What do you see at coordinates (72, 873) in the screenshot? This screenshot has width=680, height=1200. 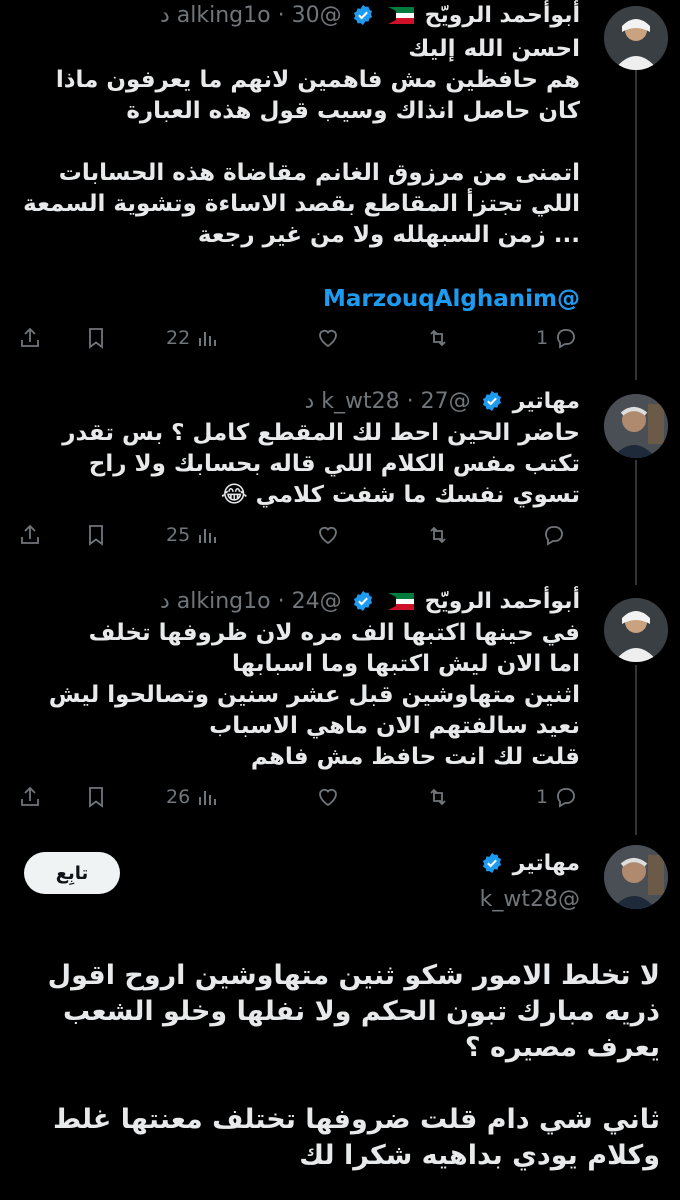 I see `follow-button: تابِع` at bounding box center [72, 873].